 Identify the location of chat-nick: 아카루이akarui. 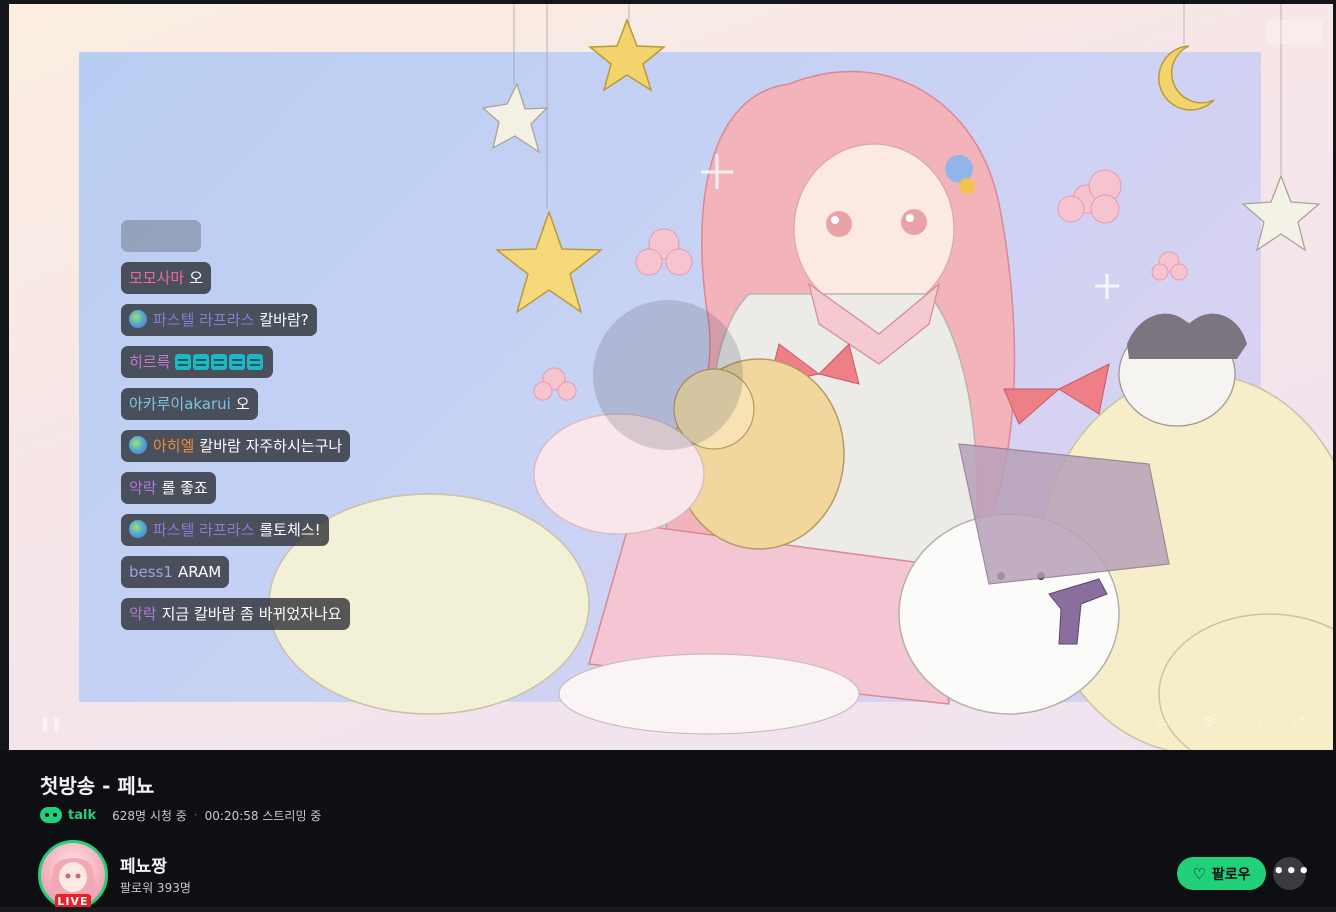
(180, 404).